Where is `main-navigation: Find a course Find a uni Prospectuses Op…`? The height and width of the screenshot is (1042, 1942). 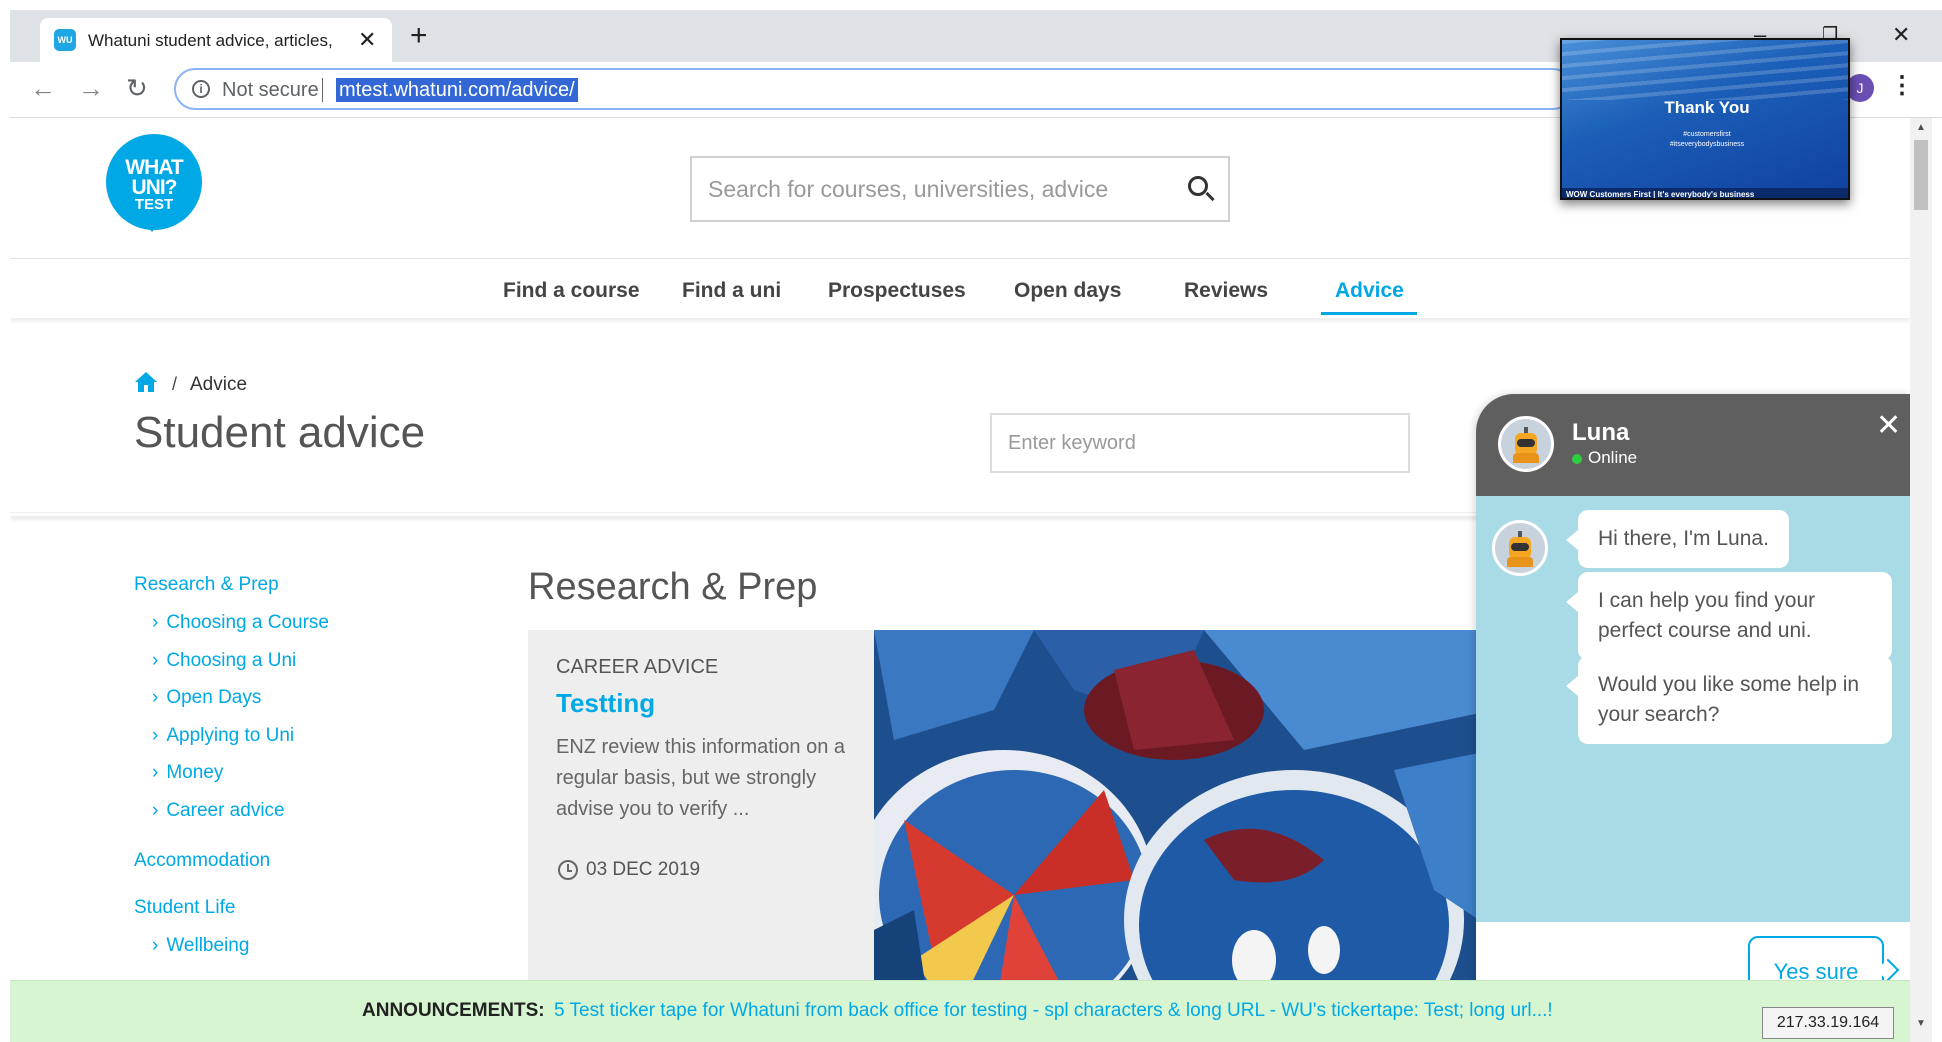
main-navigation: Find a course Find a uni Prospectuses Op… is located at coordinates (960, 288).